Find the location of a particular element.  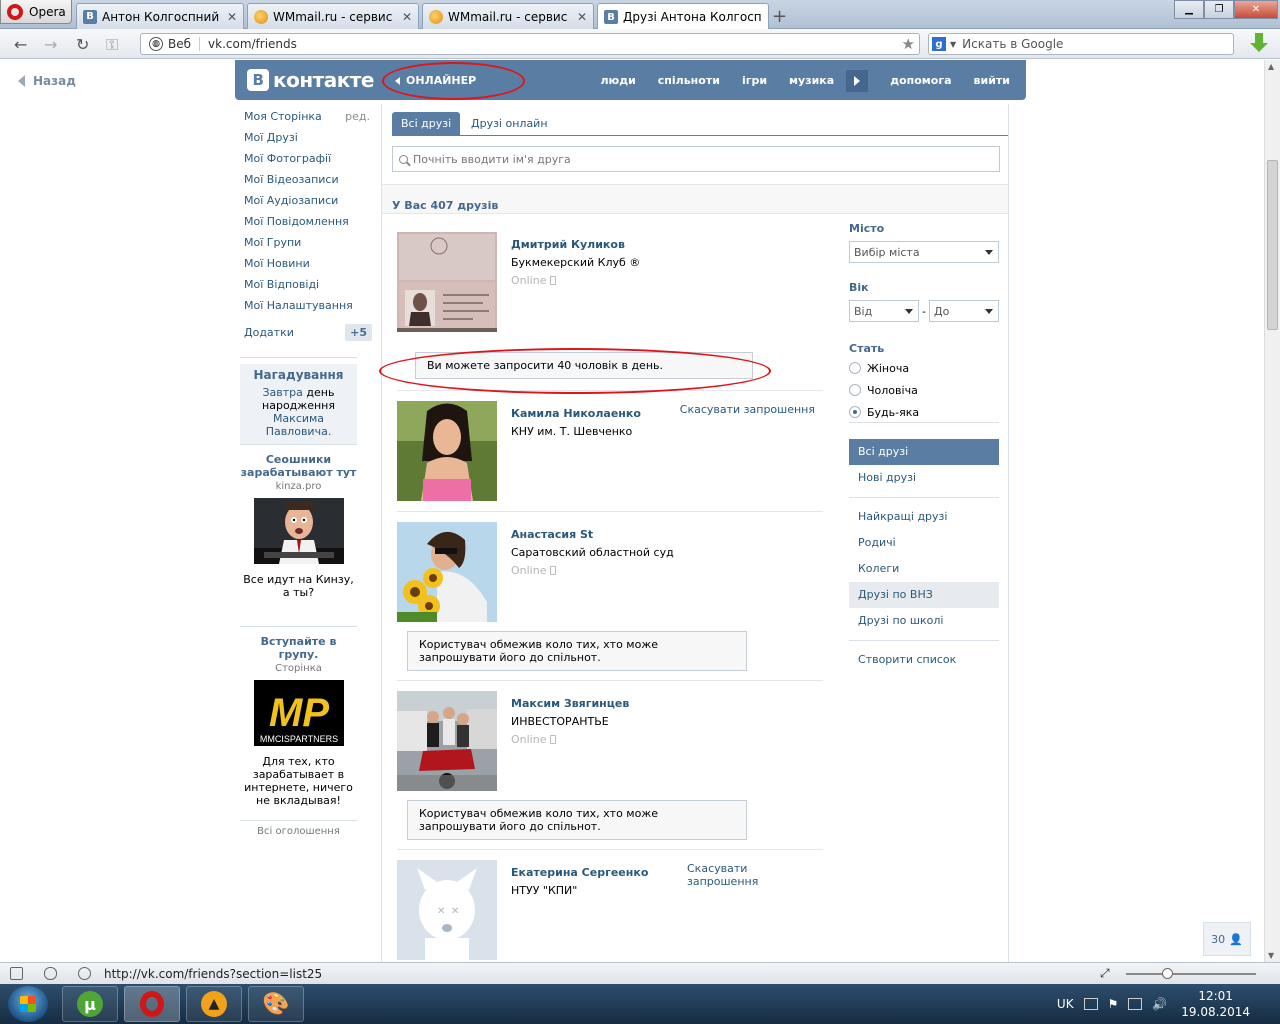

friend-photo-passport is located at coordinates (447, 282).